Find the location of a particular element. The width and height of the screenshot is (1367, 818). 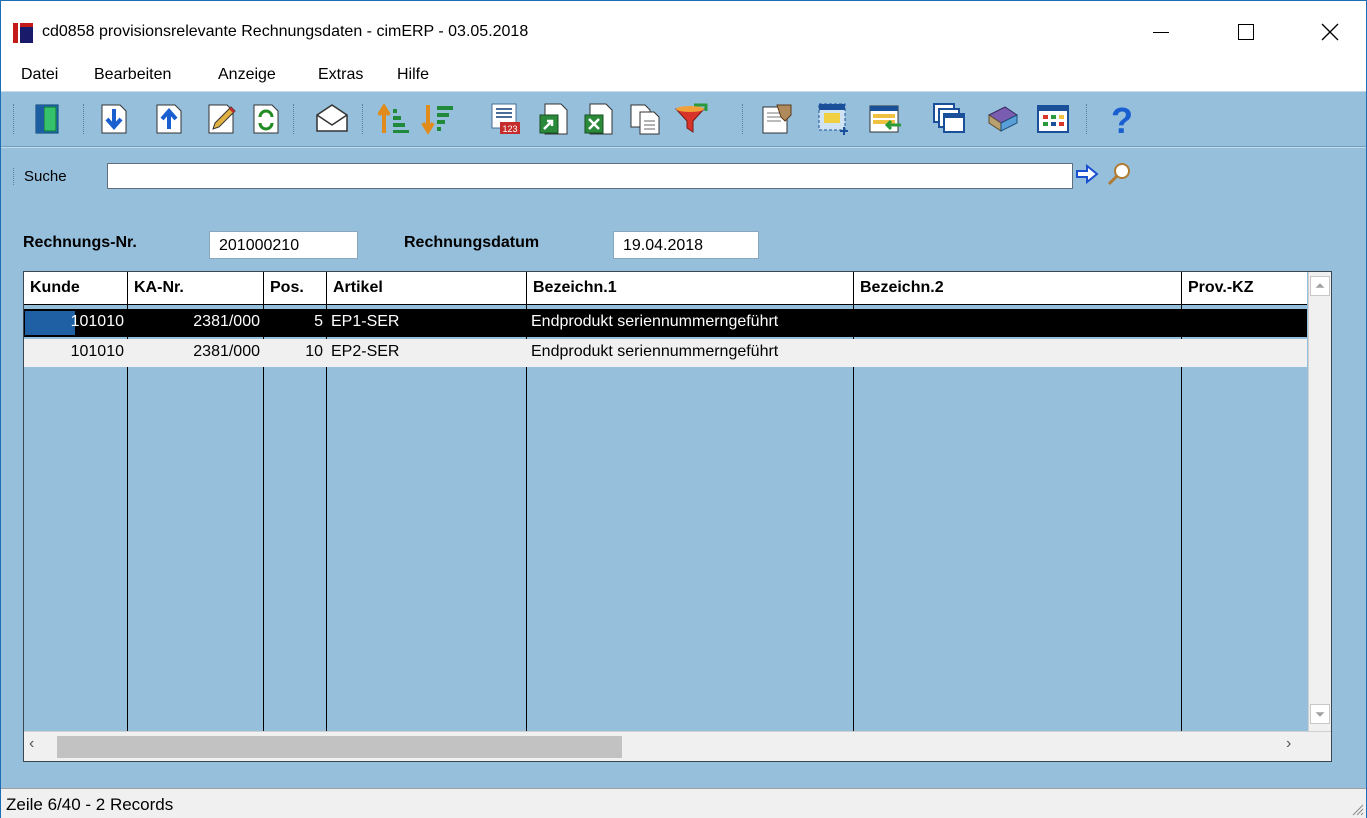

horizontal-scrollbar: ‹ › is located at coordinates (677, 746).